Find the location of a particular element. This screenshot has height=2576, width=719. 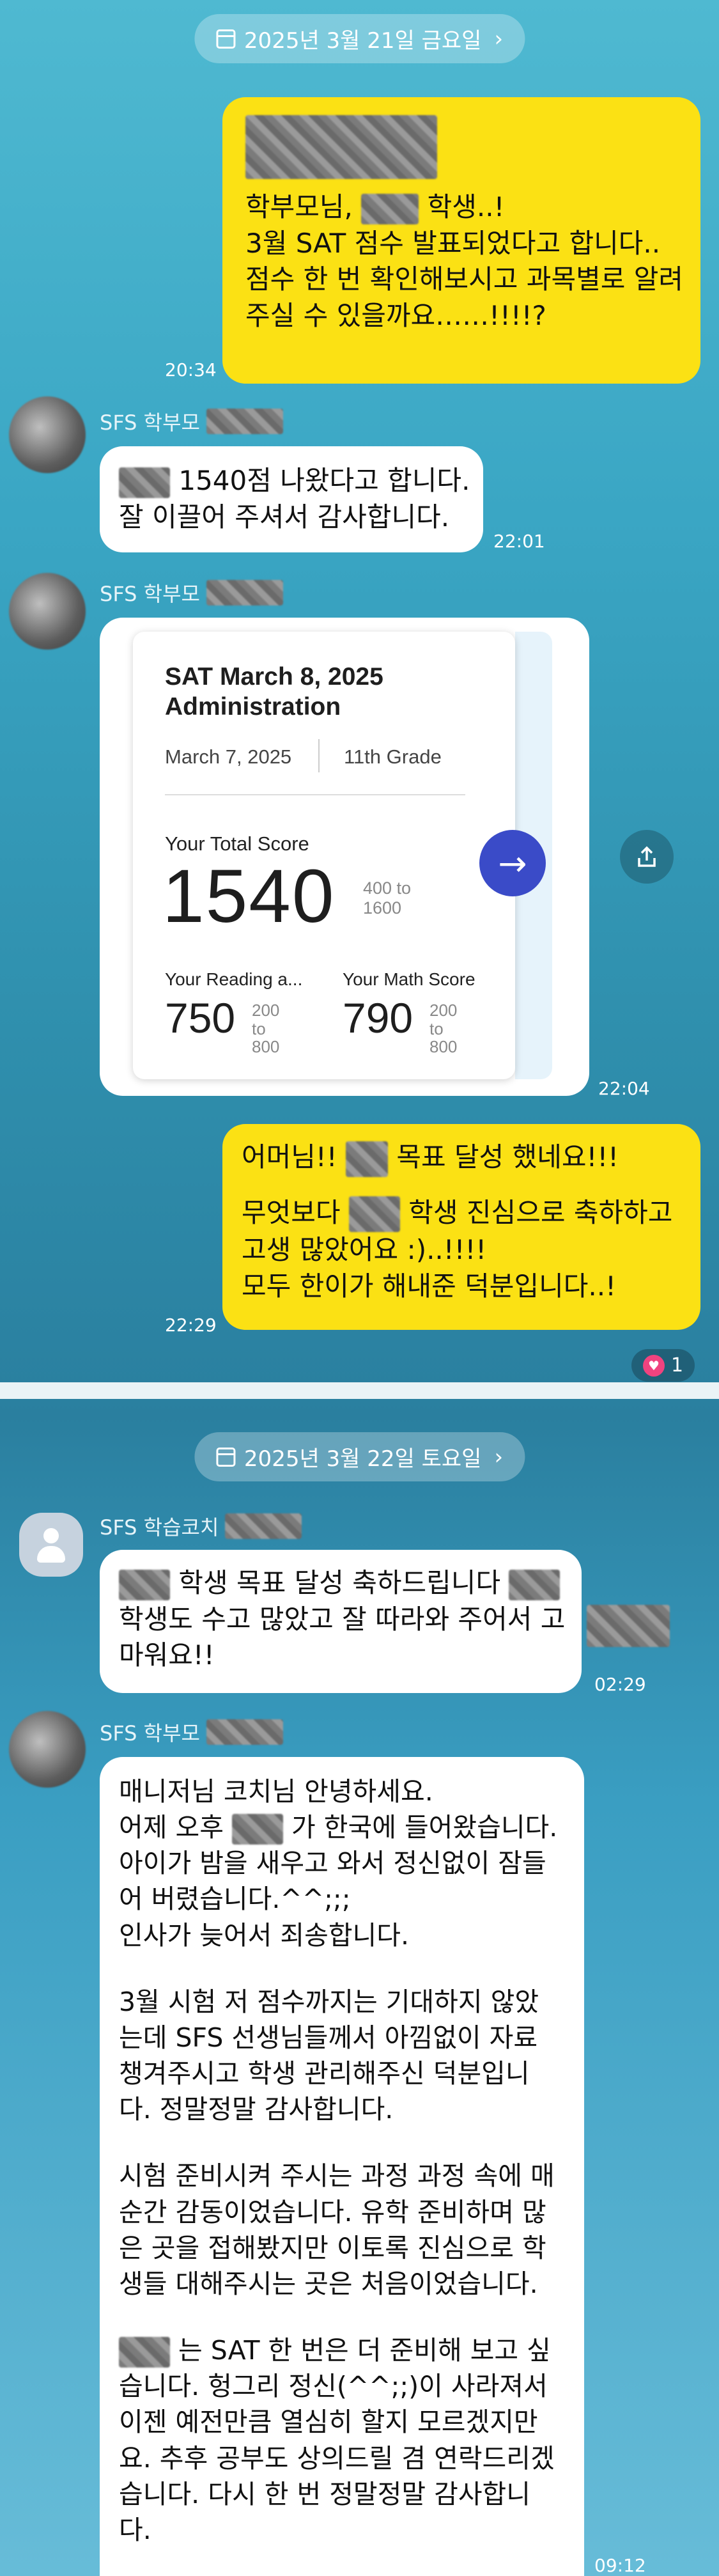

arrow-right-icon: → is located at coordinates (512, 863).